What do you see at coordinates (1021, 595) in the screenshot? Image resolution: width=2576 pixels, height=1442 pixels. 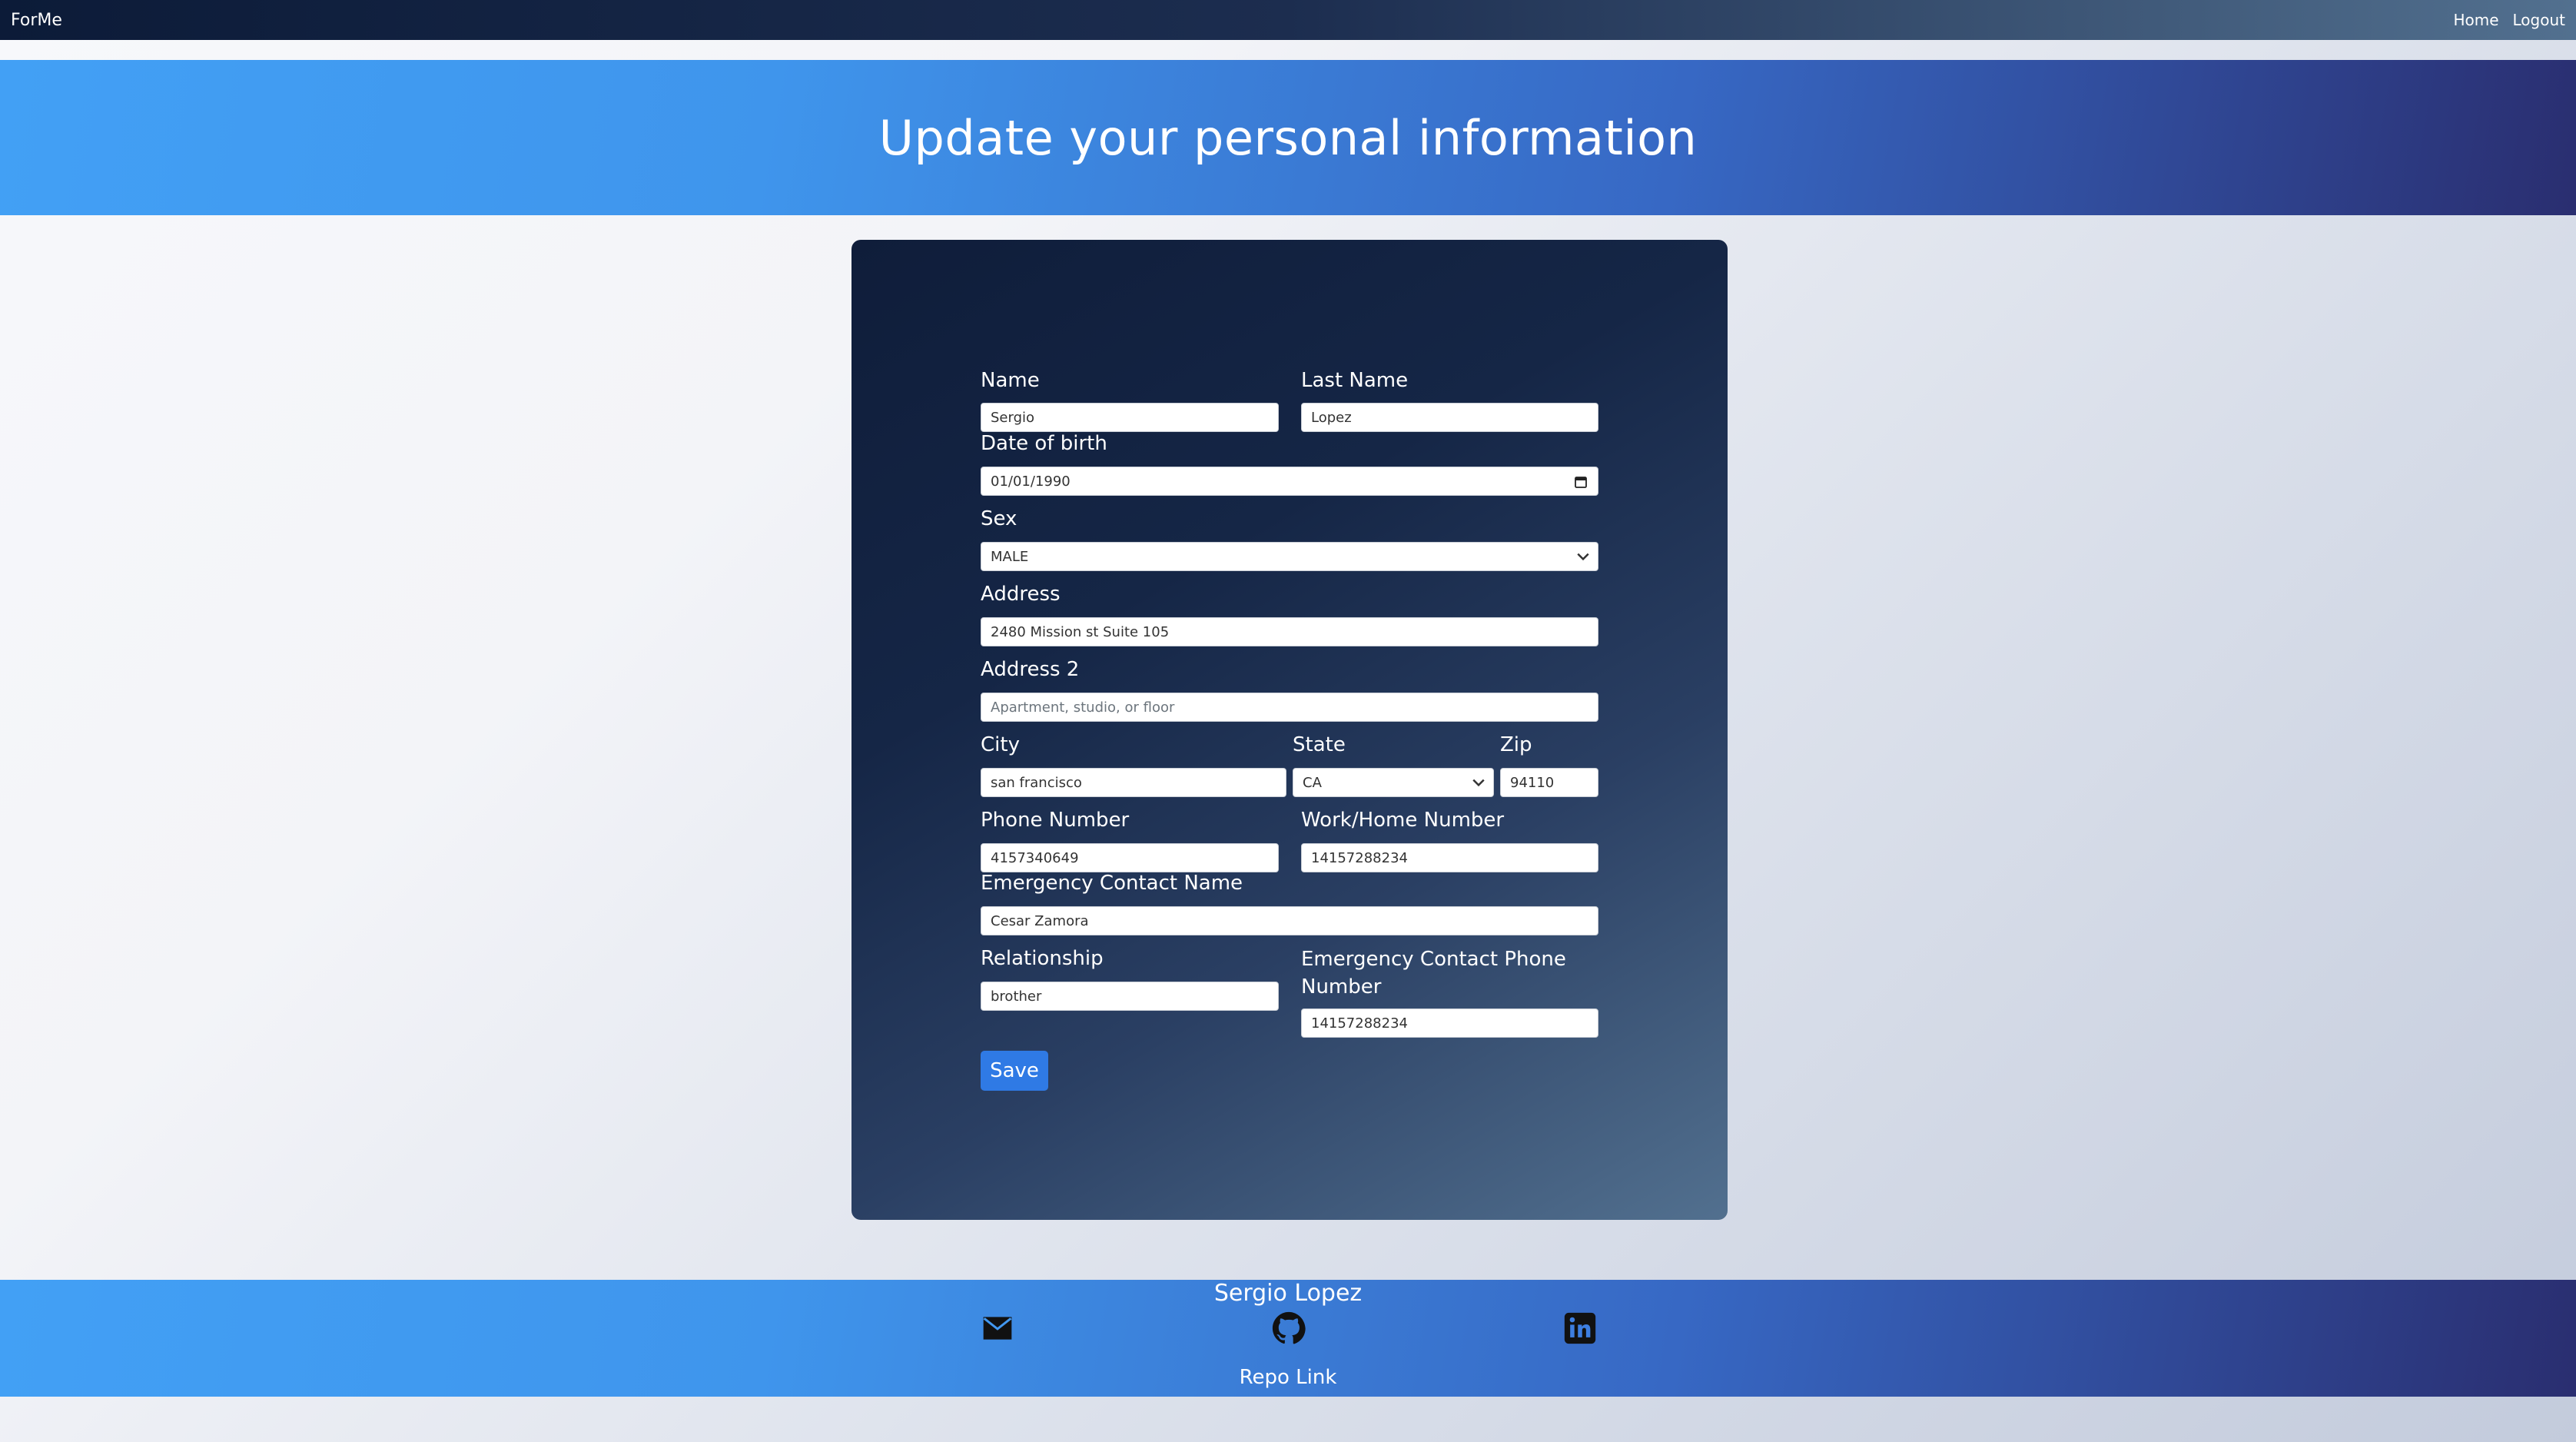 I see `address-label: Address` at bounding box center [1021, 595].